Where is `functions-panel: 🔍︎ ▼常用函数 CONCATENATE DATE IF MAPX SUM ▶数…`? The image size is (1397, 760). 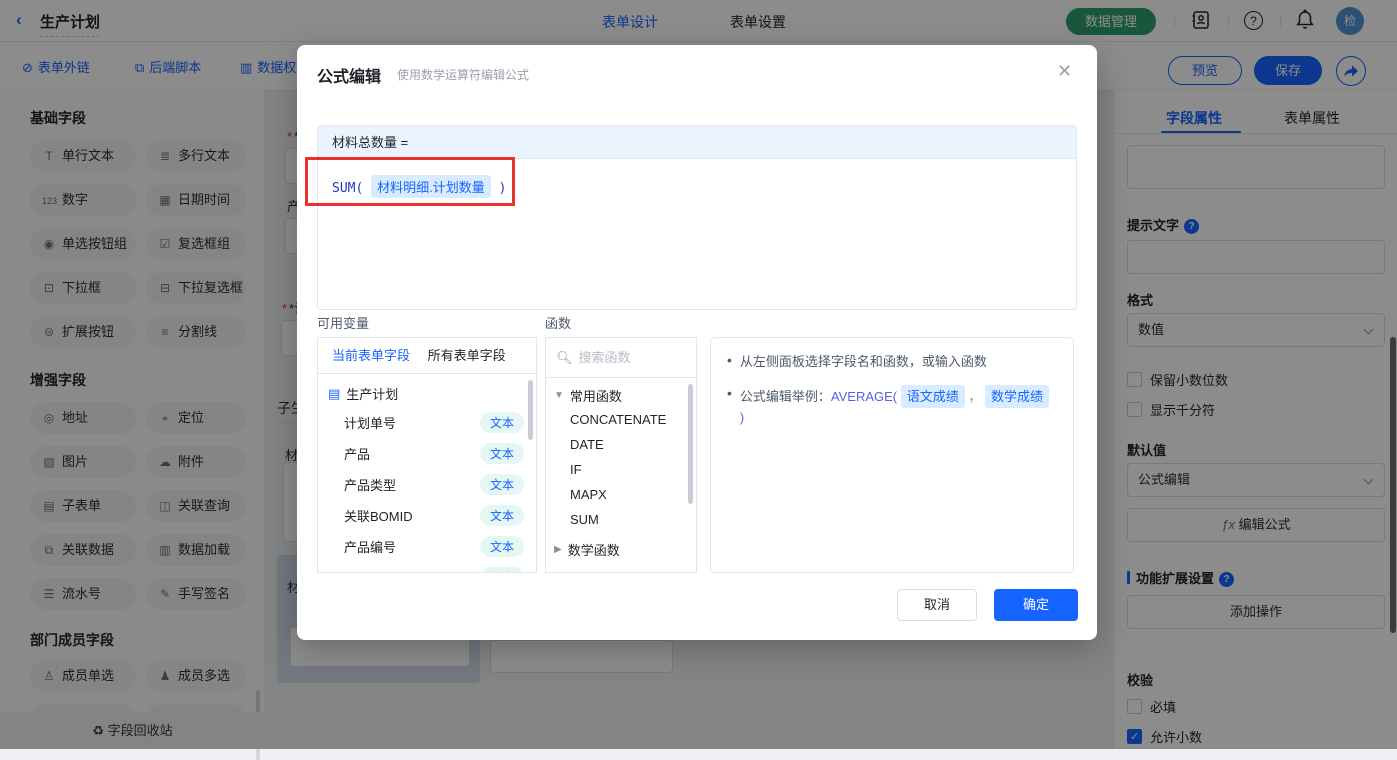 functions-panel: 🔍︎ ▼常用函数 CONCATENATE DATE IF MAPX SUM ▶数… is located at coordinates (621, 455).